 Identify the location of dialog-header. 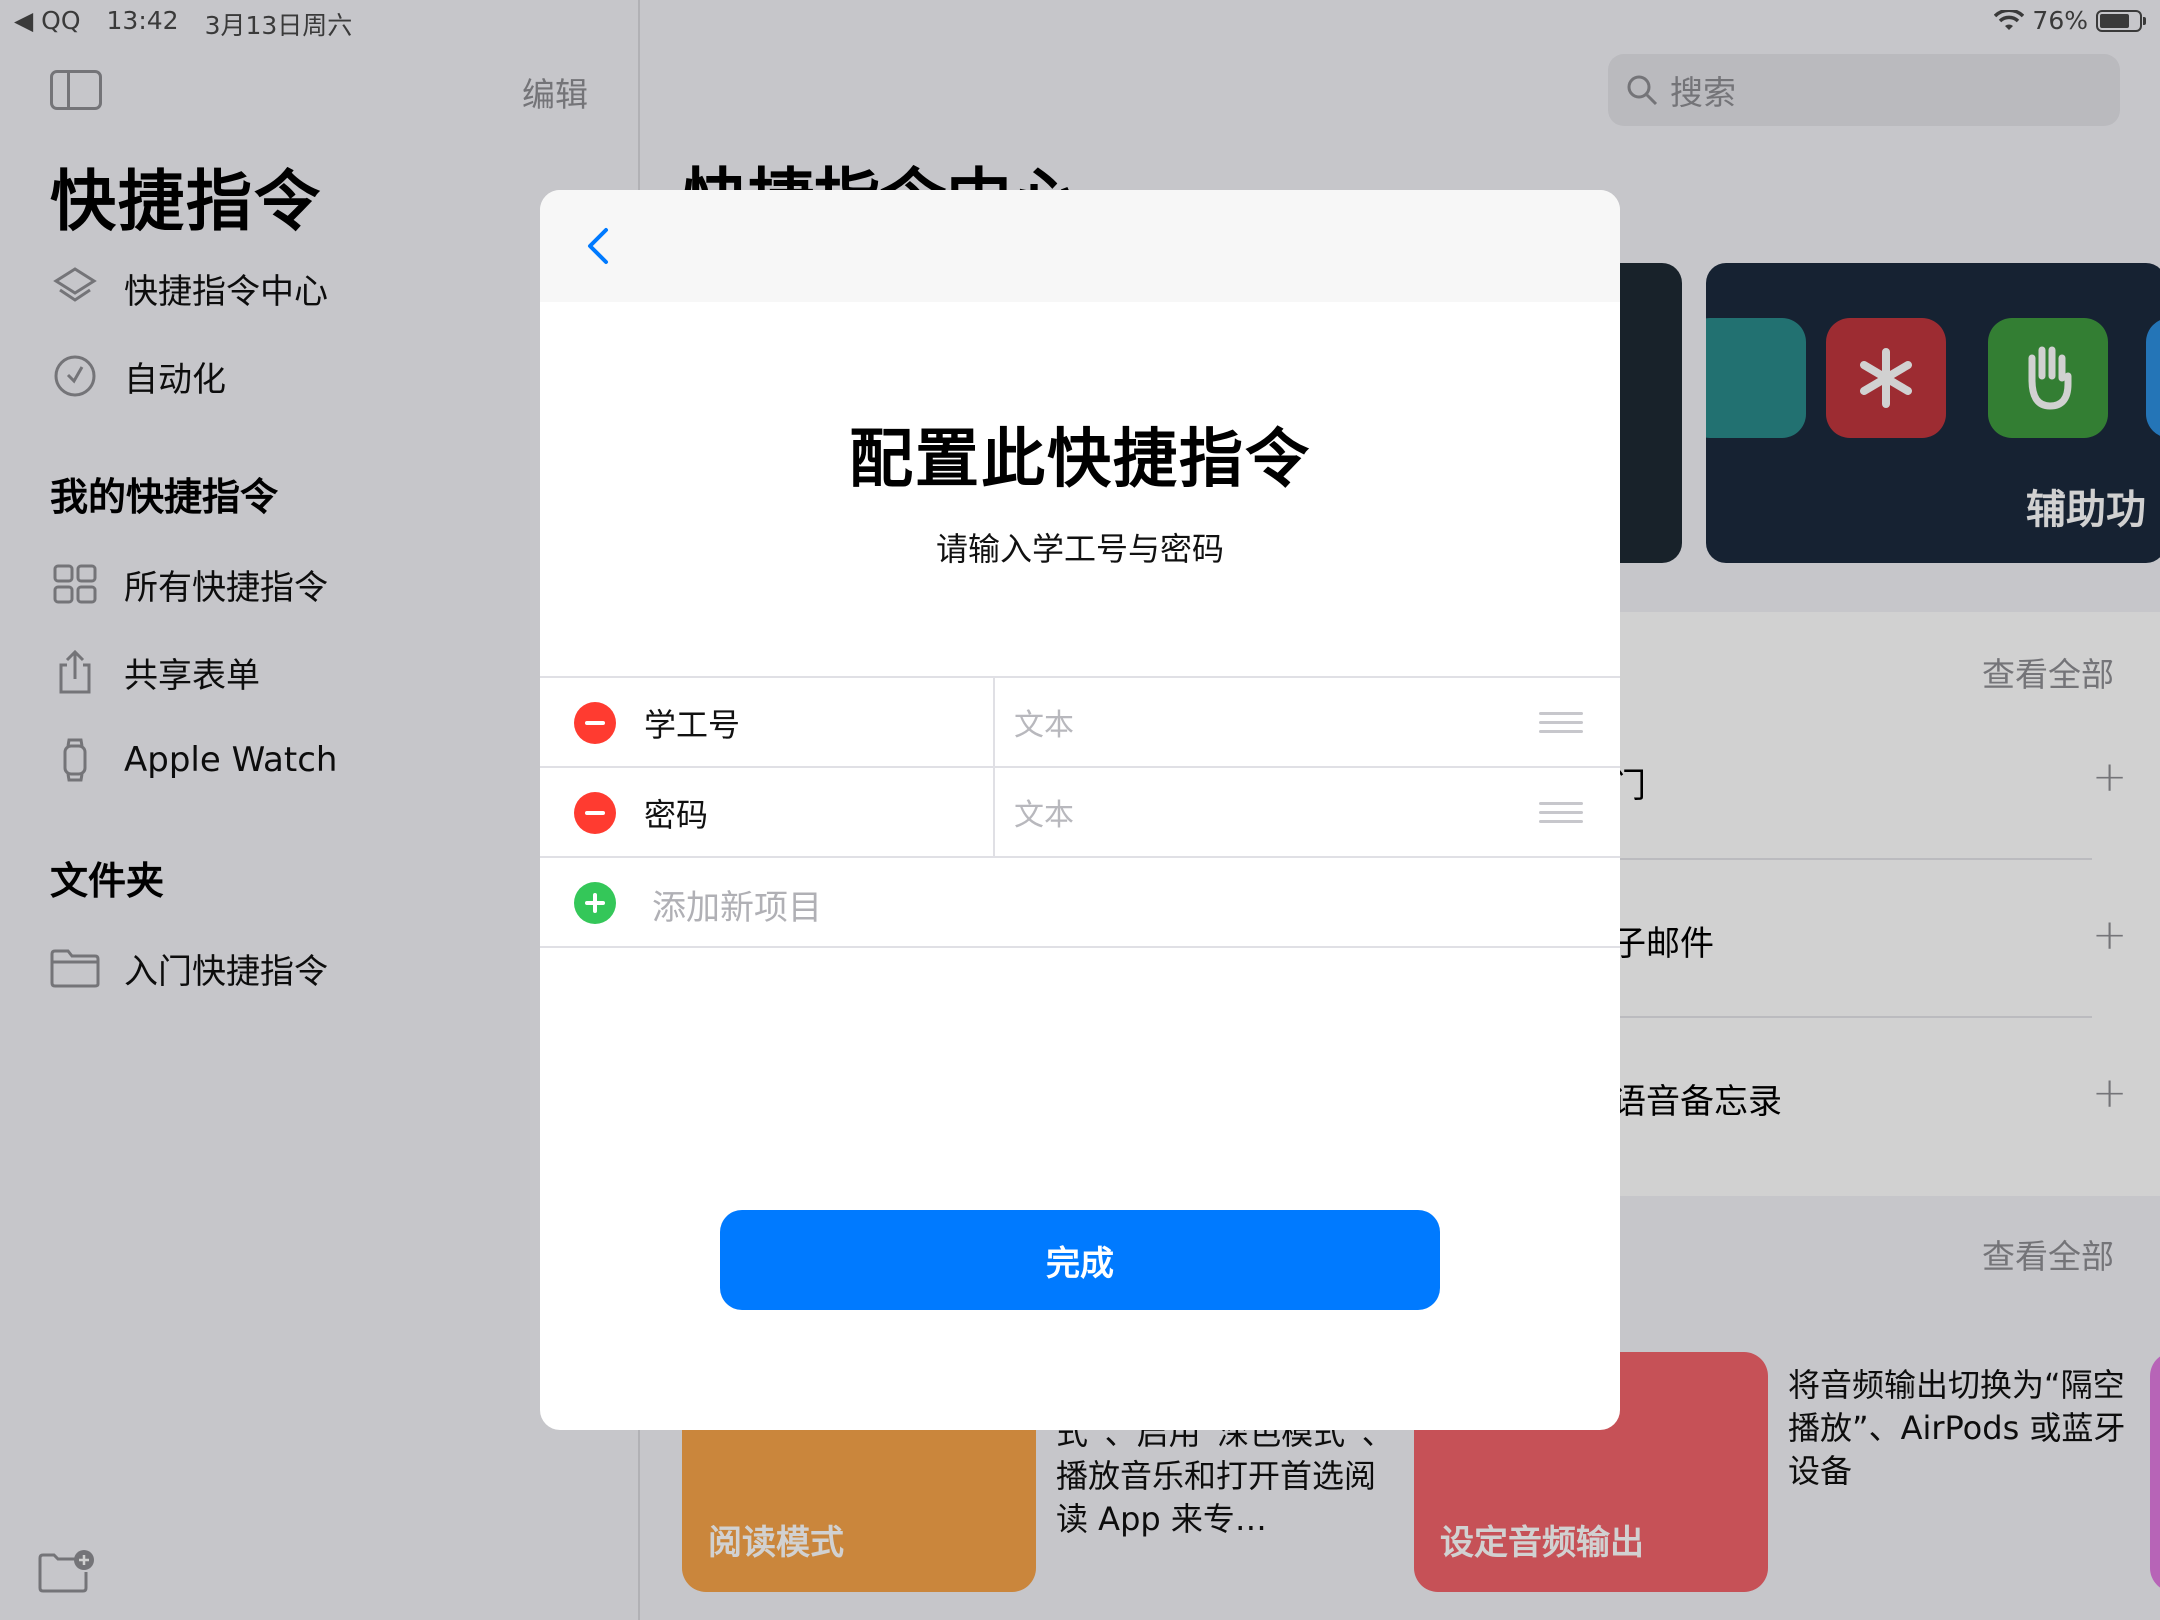
(1080, 246).